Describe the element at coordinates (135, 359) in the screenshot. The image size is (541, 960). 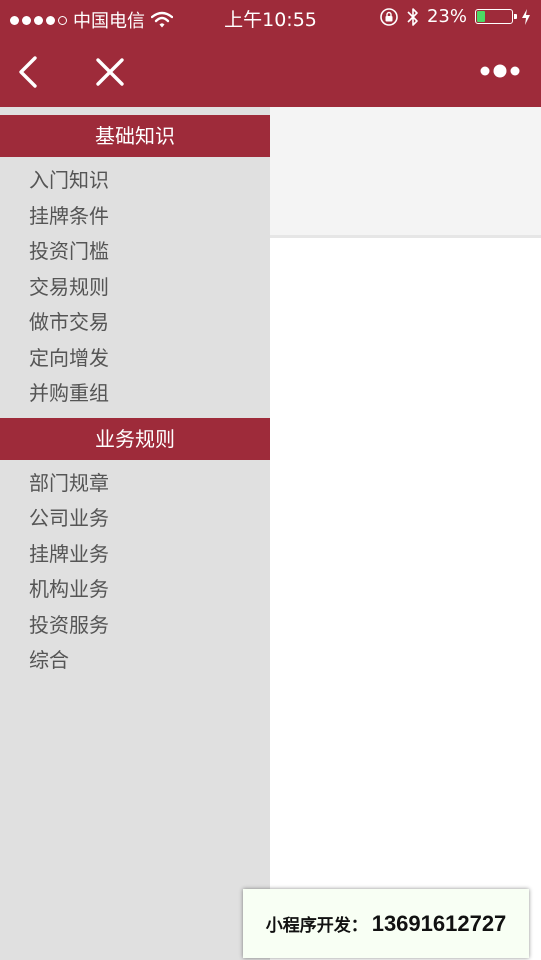
I see `sidebar-item: 定向增发` at that location.